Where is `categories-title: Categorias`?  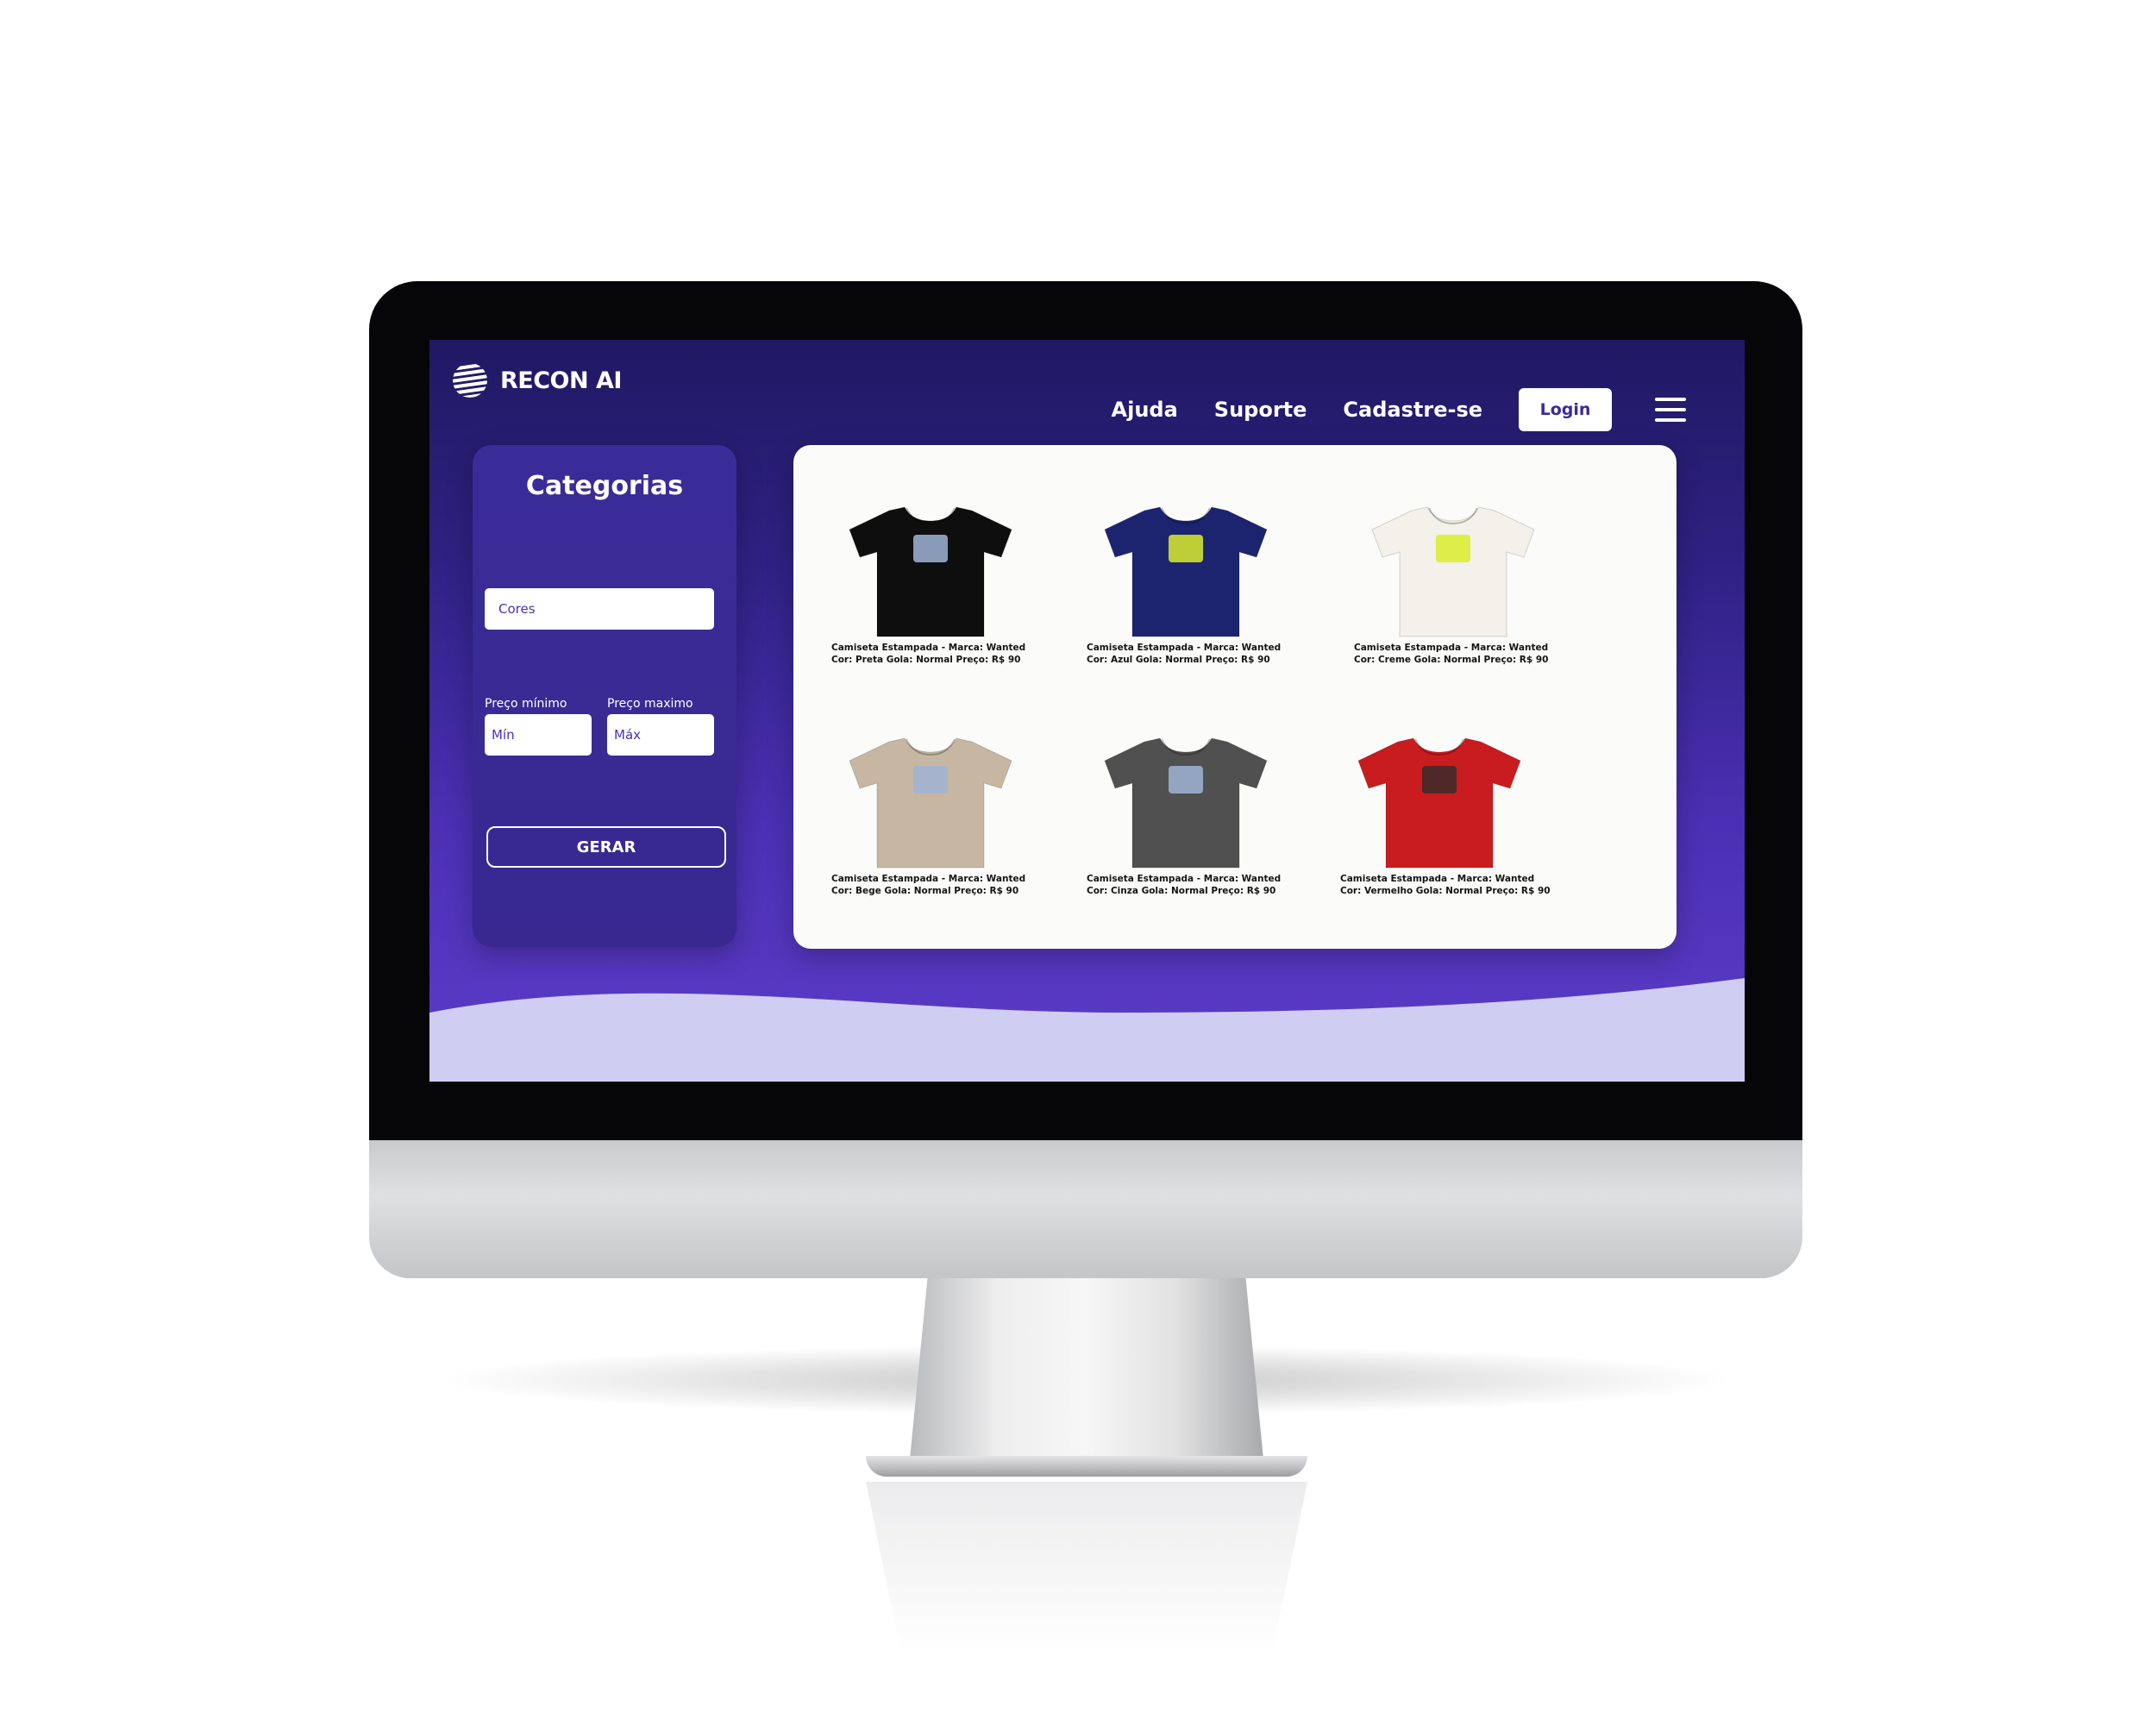 categories-title: Categorias is located at coordinates (604, 486).